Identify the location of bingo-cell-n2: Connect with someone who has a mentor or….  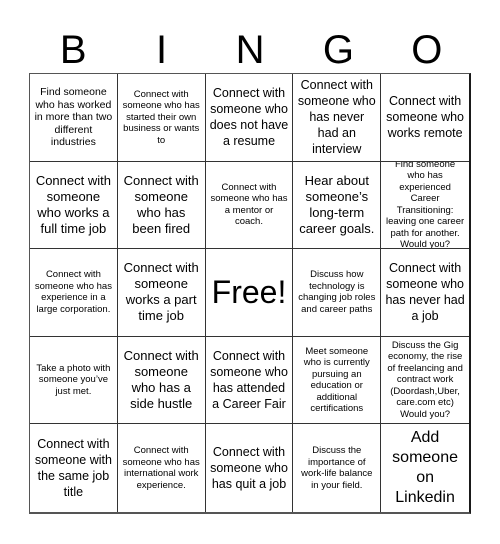
(249, 205).